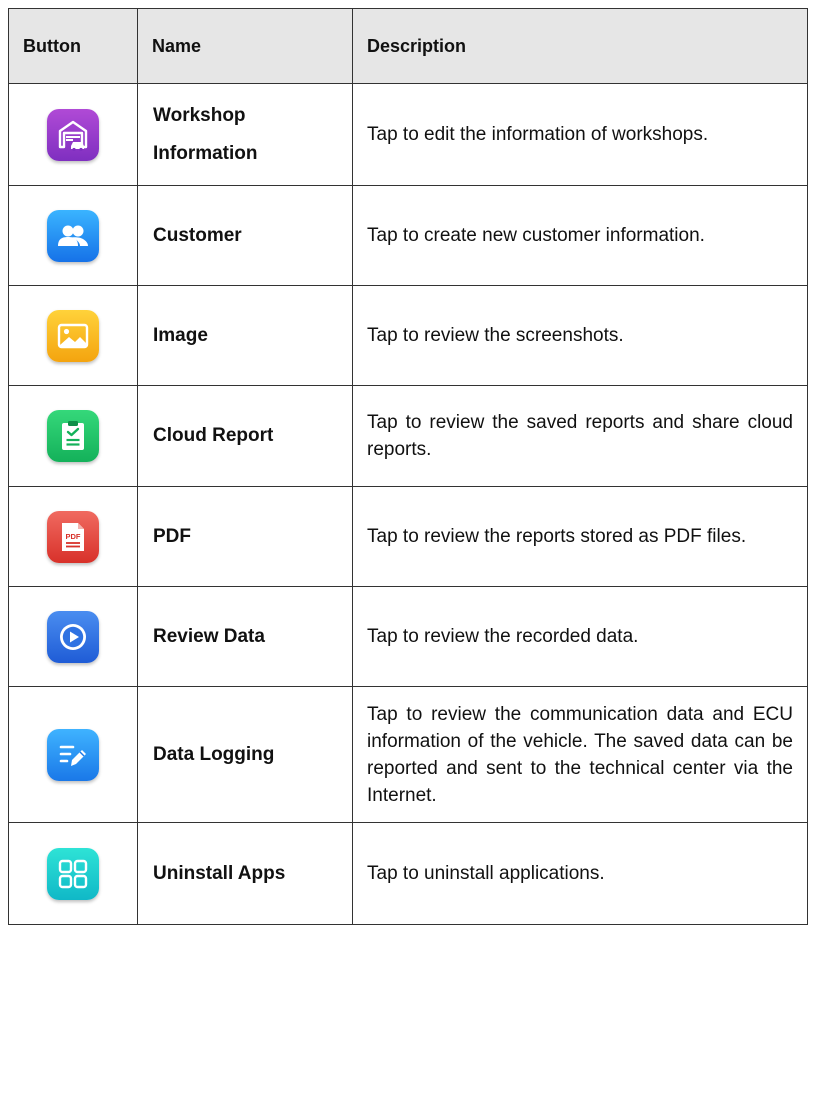 This screenshot has height=1114, width=817. I want to click on row-description: Tap to review the recorded data., so click(580, 636).